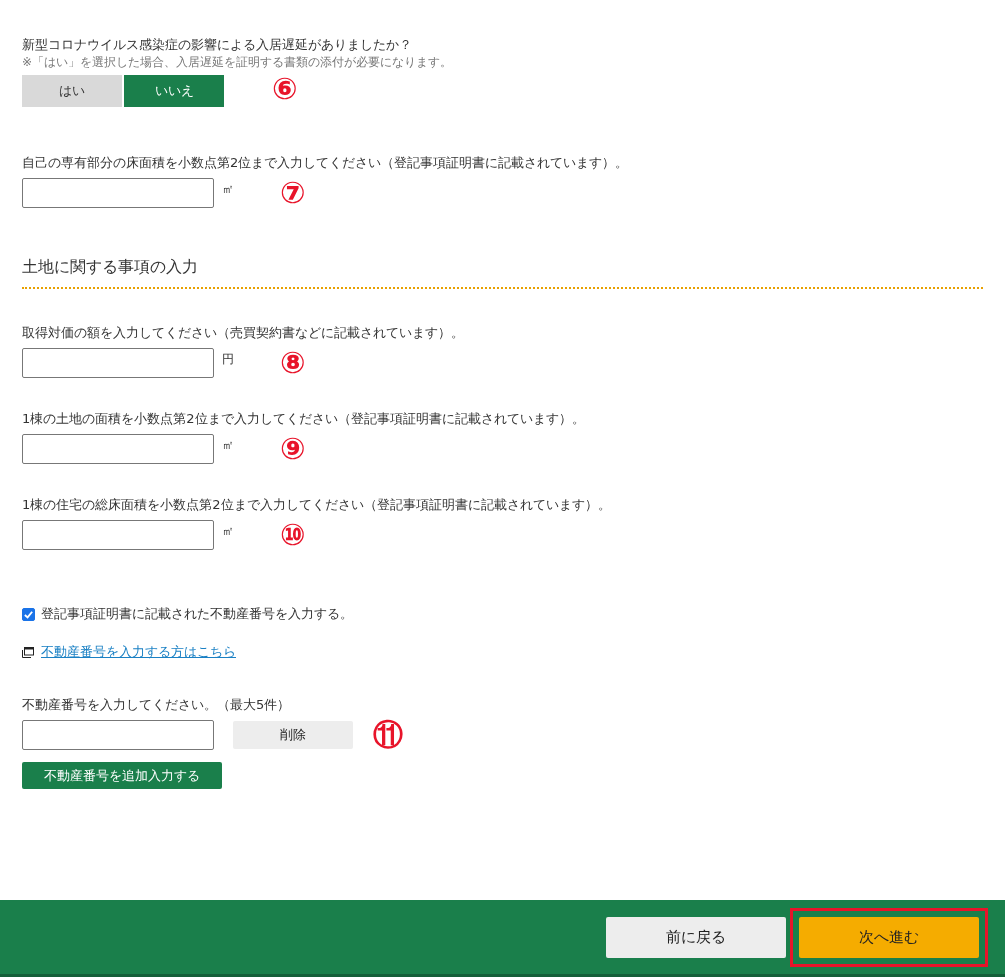 This screenshot has height=977, width=1005. What do you see at coordinates (285, 88) in the screenshot?
I see `step-marker: ⑥` at bounding box center [285, 88].